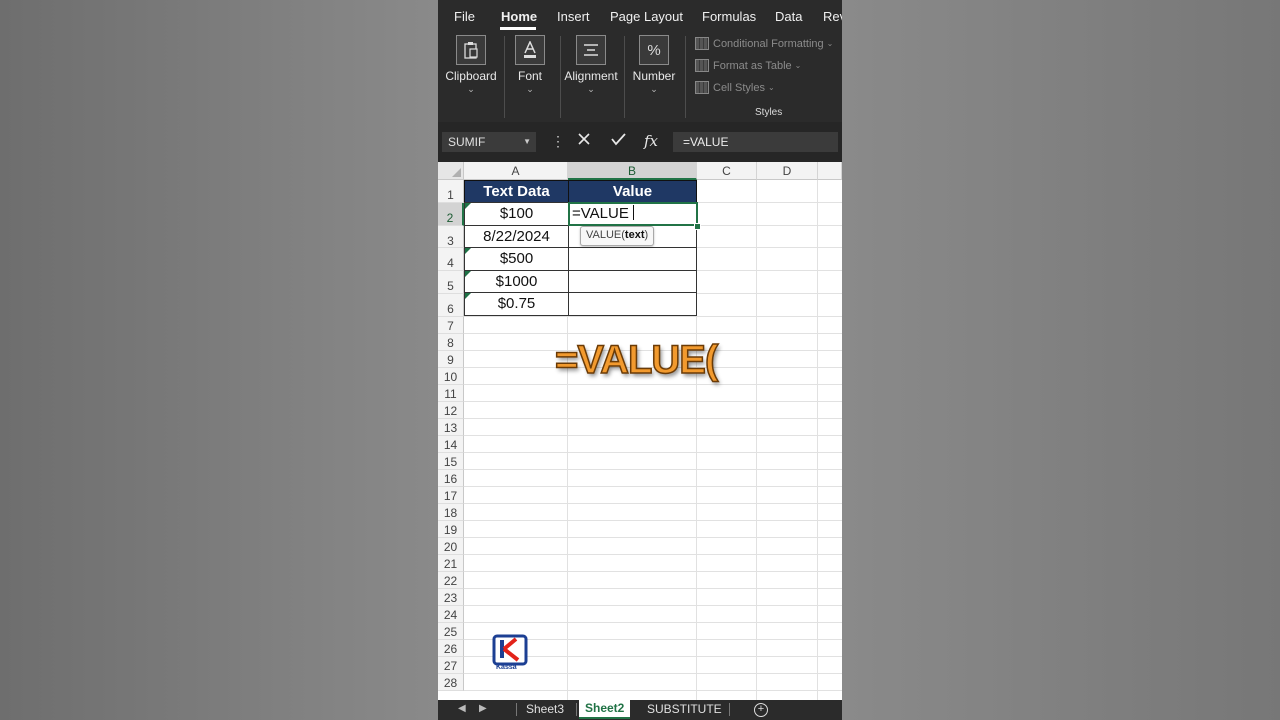 The width and height of the screenshot is (1280, 720). I want to click on cancel-icon, so click(584, 141).